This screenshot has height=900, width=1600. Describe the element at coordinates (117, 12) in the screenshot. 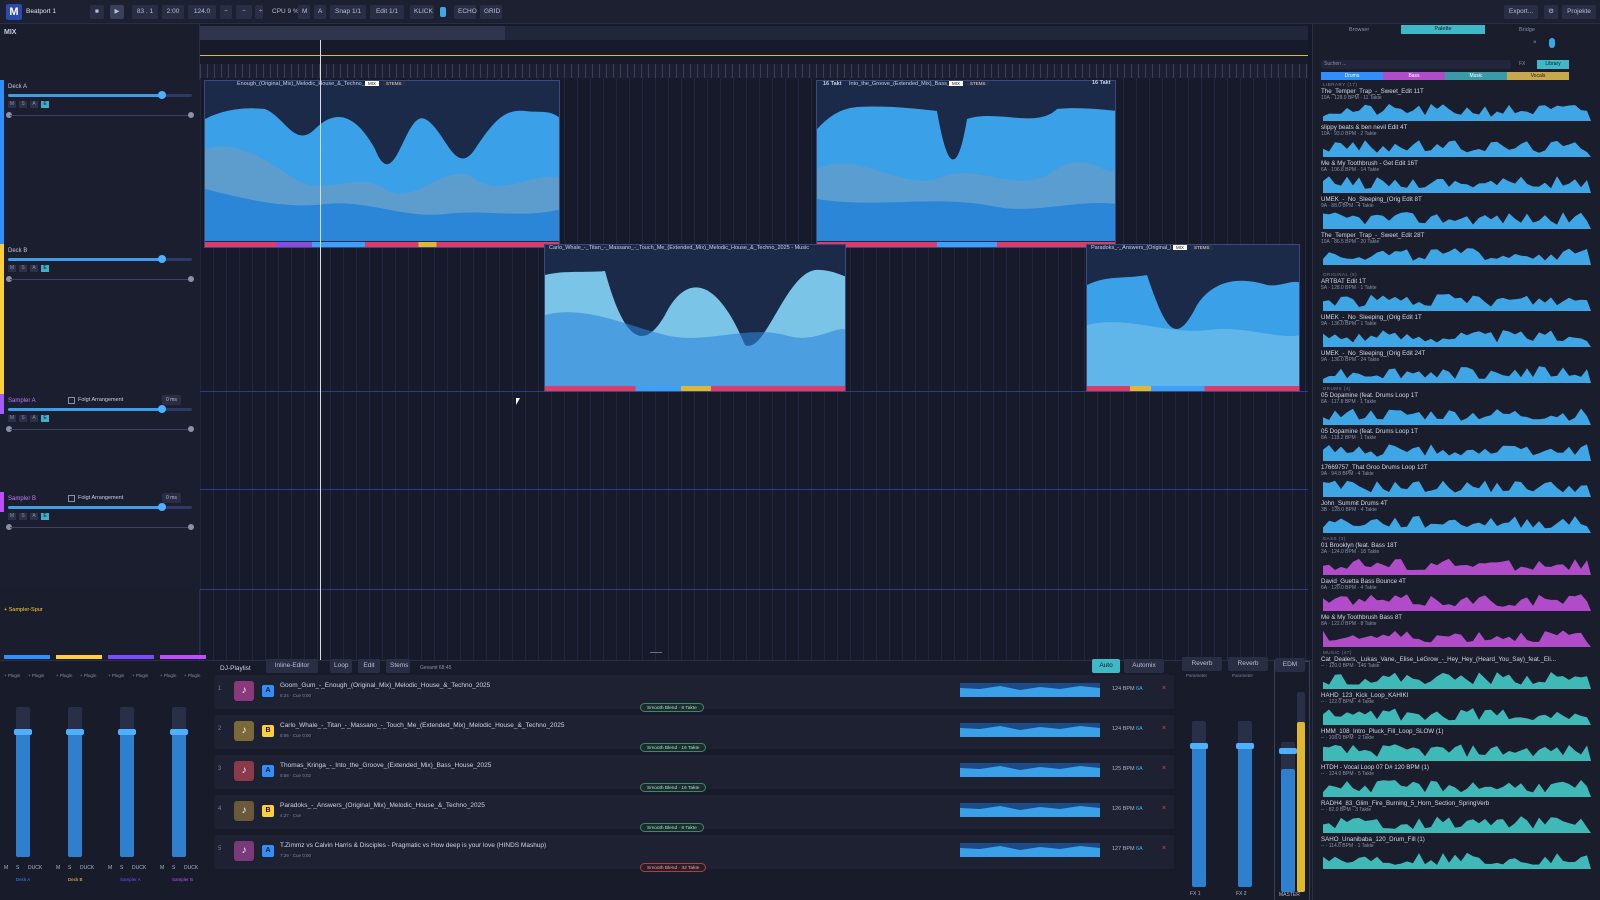

I see `play-button: ▶` at that location.